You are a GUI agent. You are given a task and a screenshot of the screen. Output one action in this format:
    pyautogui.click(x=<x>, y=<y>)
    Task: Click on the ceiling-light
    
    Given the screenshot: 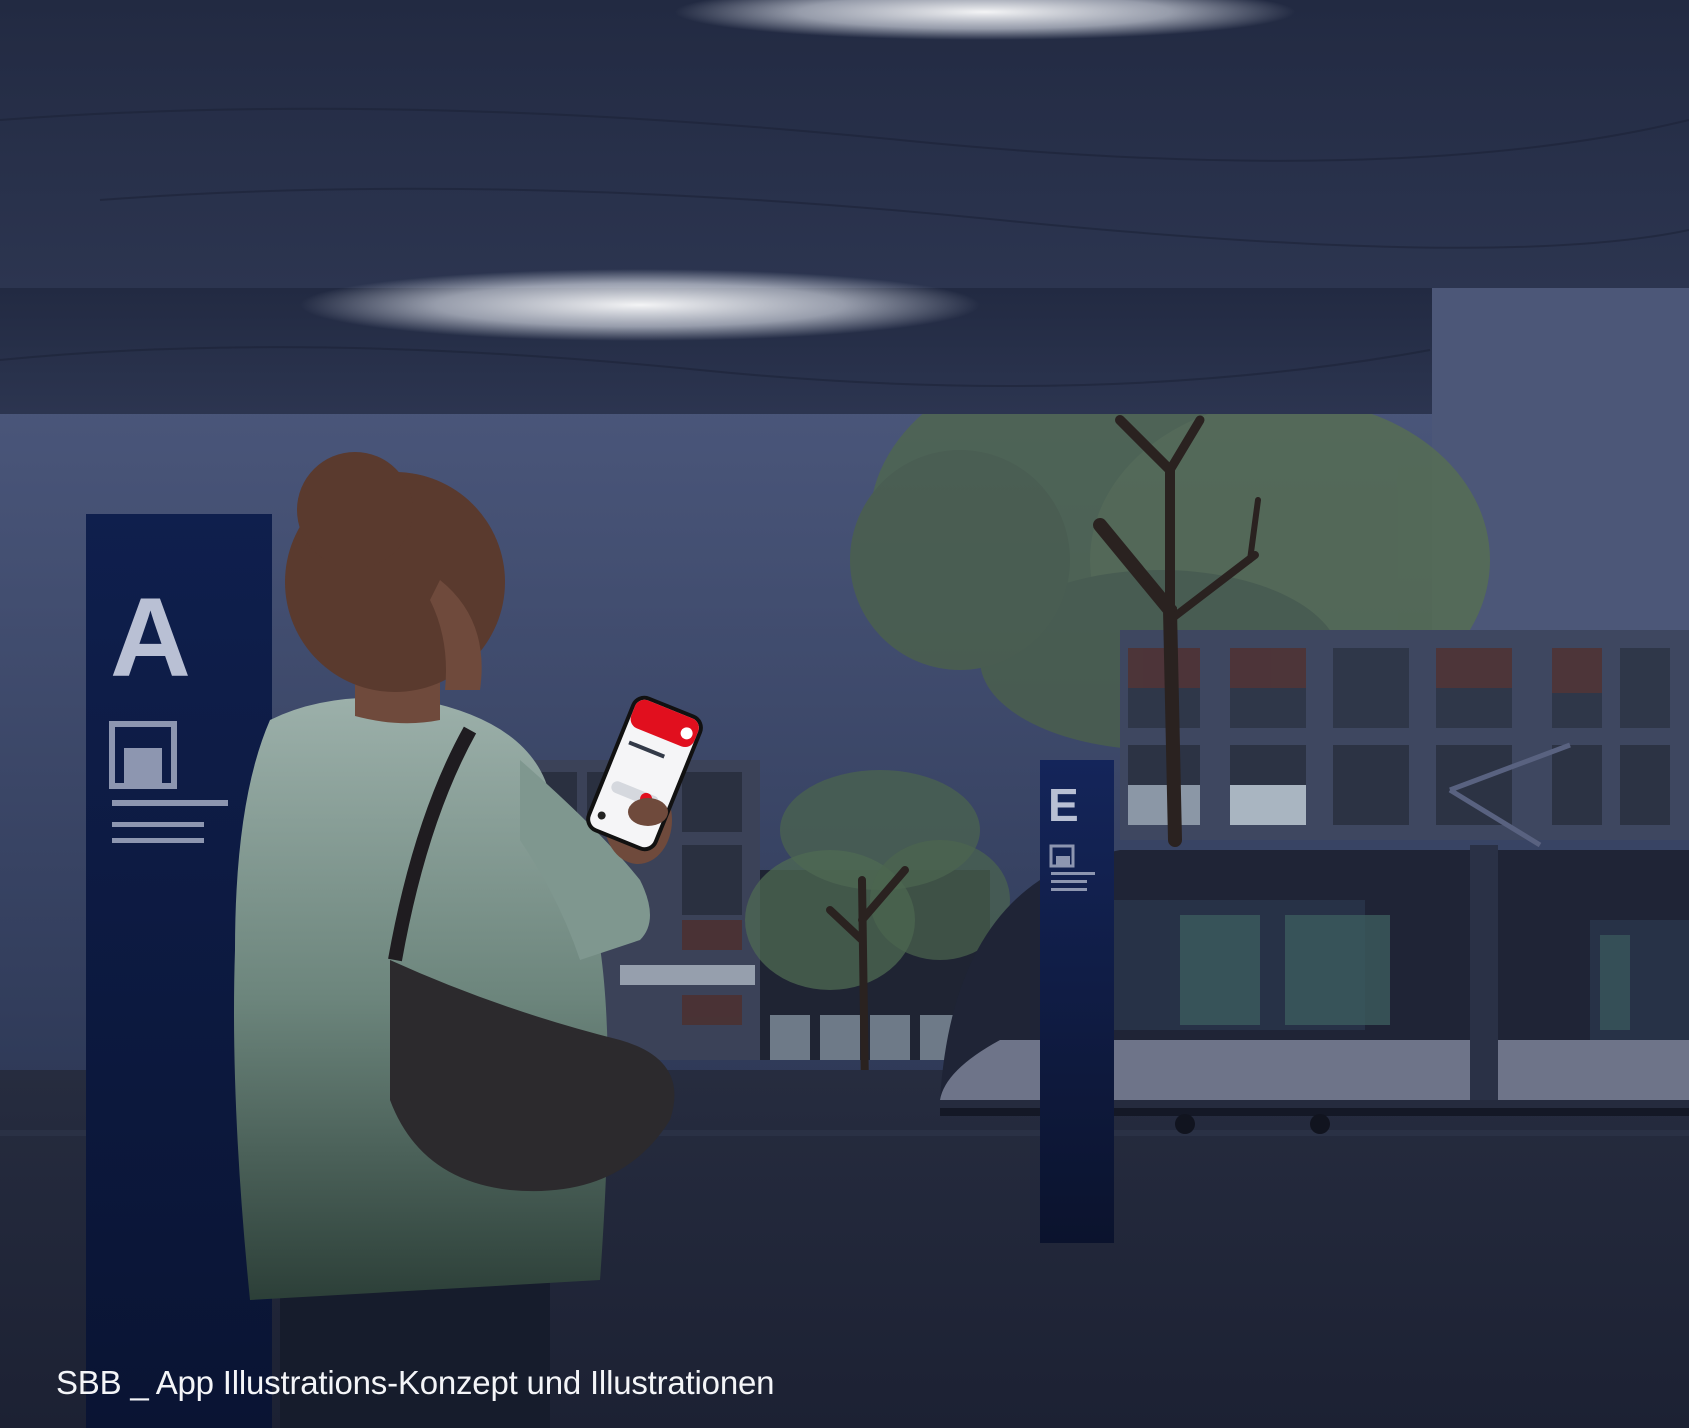 What is the action you would take?
    pyautogui.click(x=640, y=305)
    